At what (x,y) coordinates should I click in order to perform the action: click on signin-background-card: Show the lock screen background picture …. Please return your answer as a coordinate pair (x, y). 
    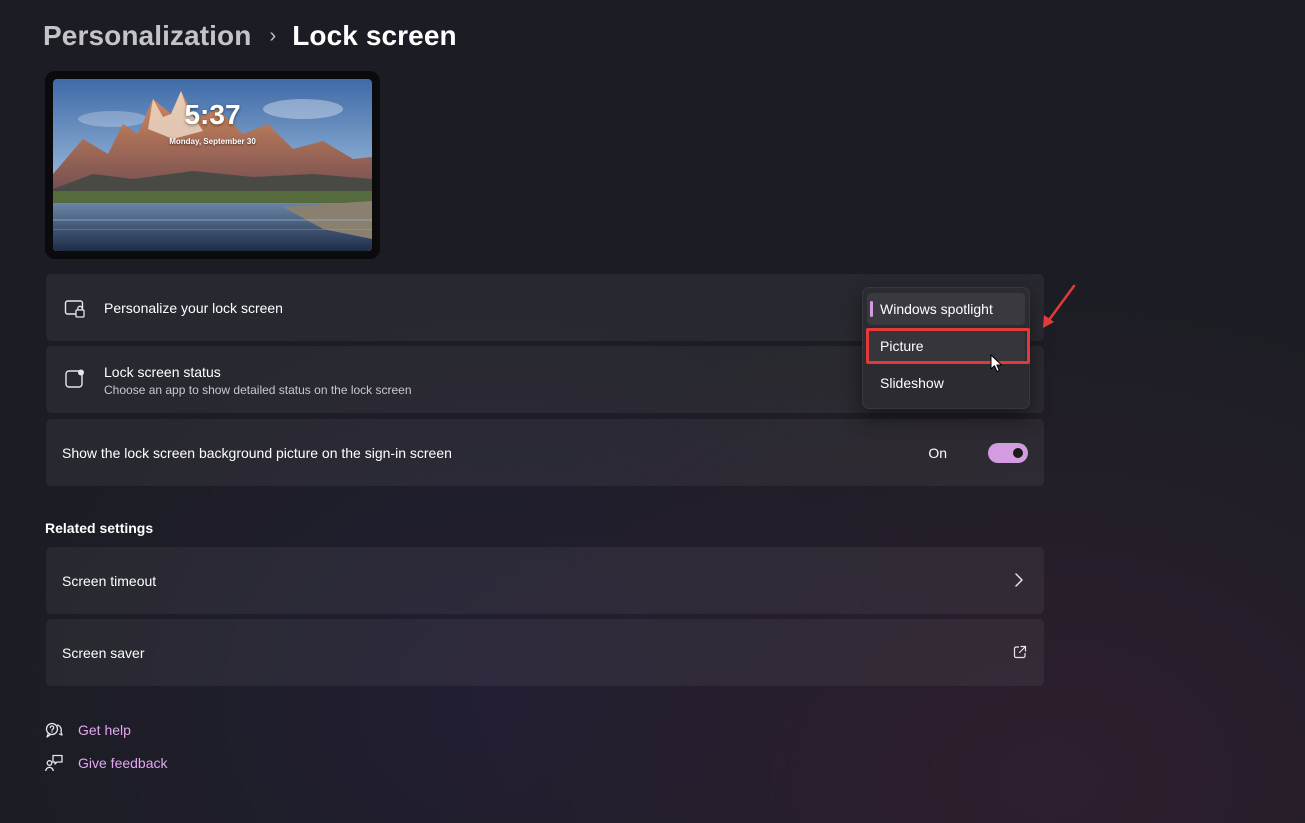
    Looking at the image, I should click on (545, 452).